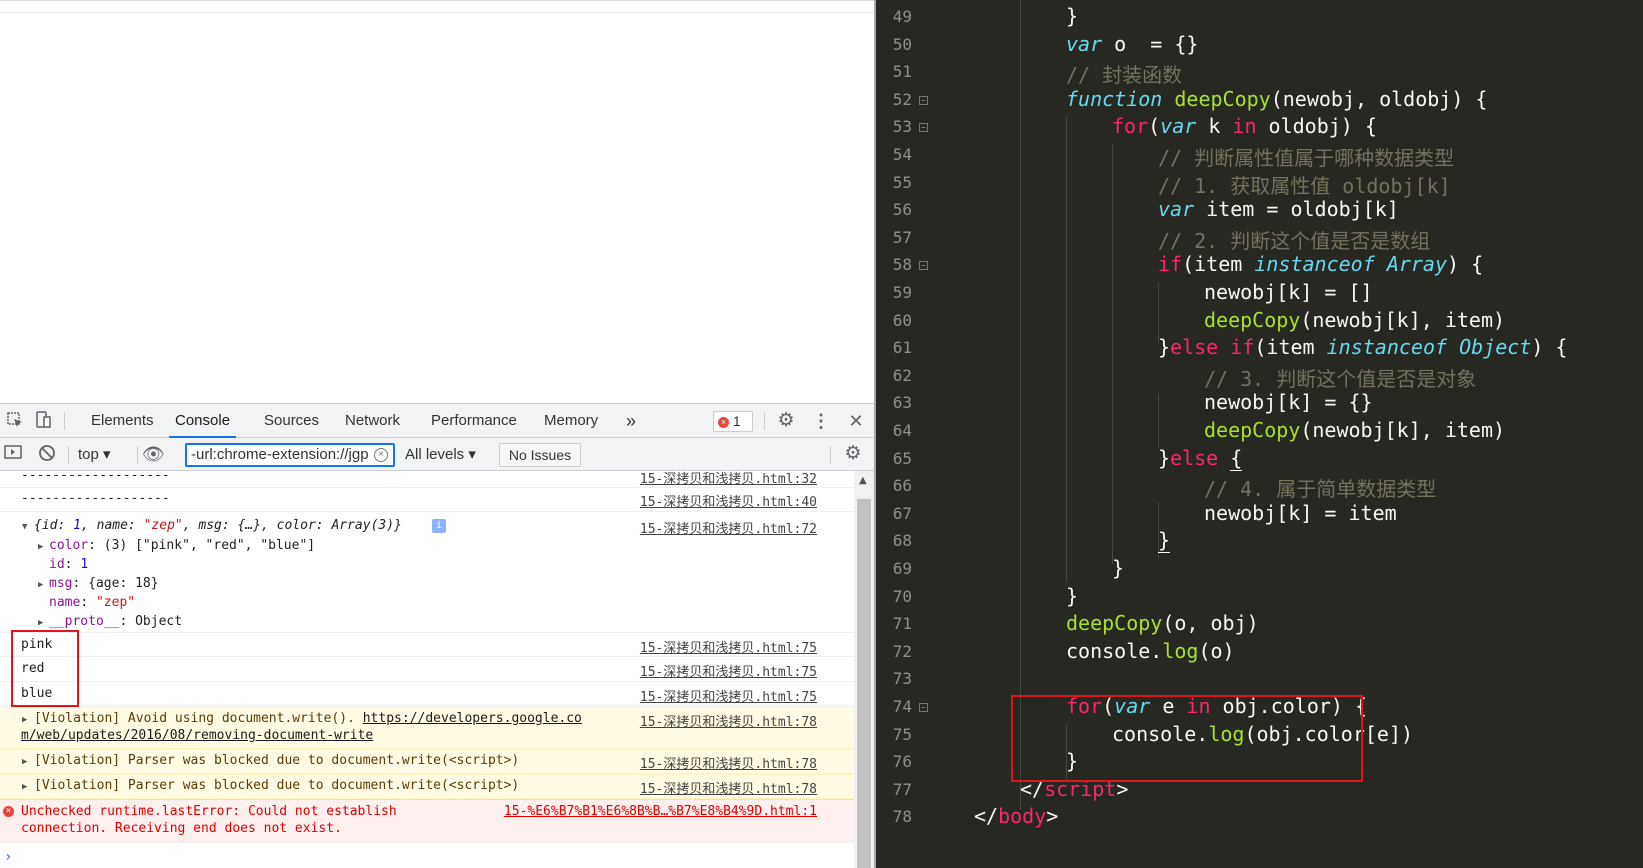 The image size is (1643, 868). What do you see at coordinates (902, 430) in the screenshot?
I see `line-number: 64` at bounding box center [902, 430].